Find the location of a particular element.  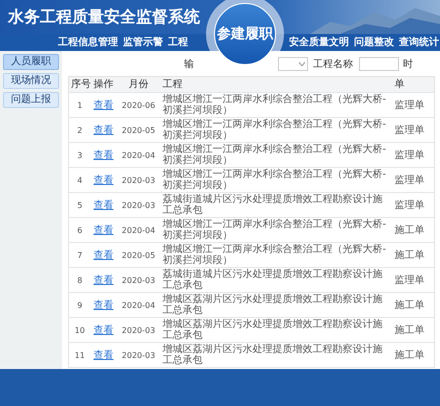

nav-item: 监管示警 is located at coordinates (143, 42).